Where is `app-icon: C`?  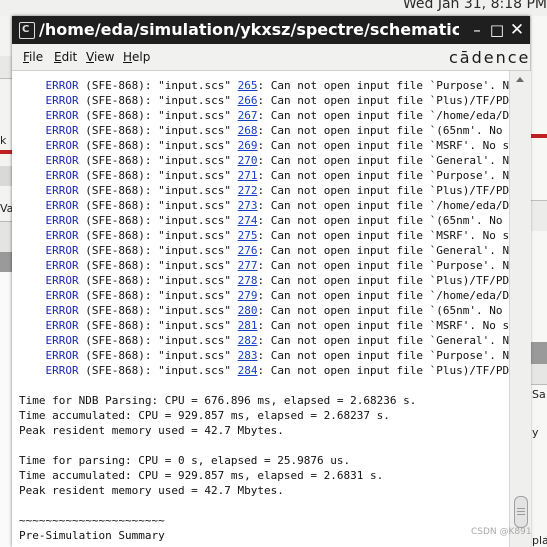
app-icon: C is located at coordinates (27, 30).